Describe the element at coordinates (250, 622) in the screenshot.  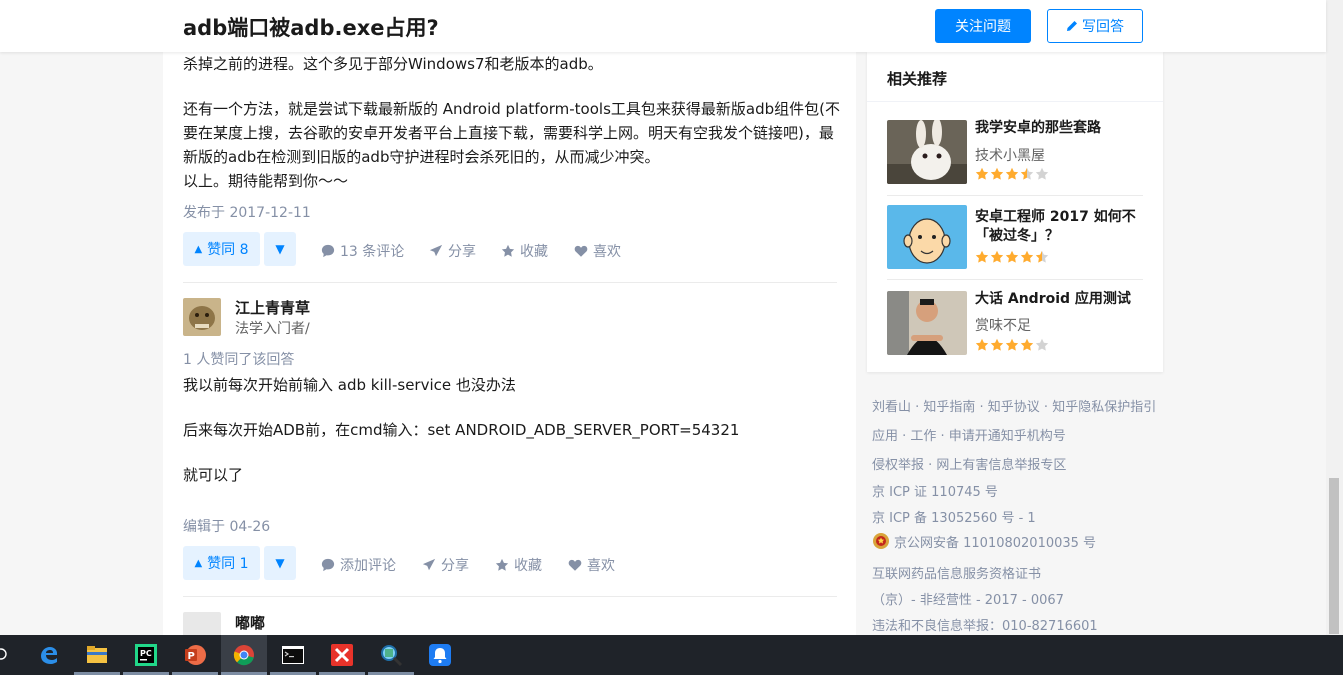
I see `author-name: 嘟嘟` at that location.